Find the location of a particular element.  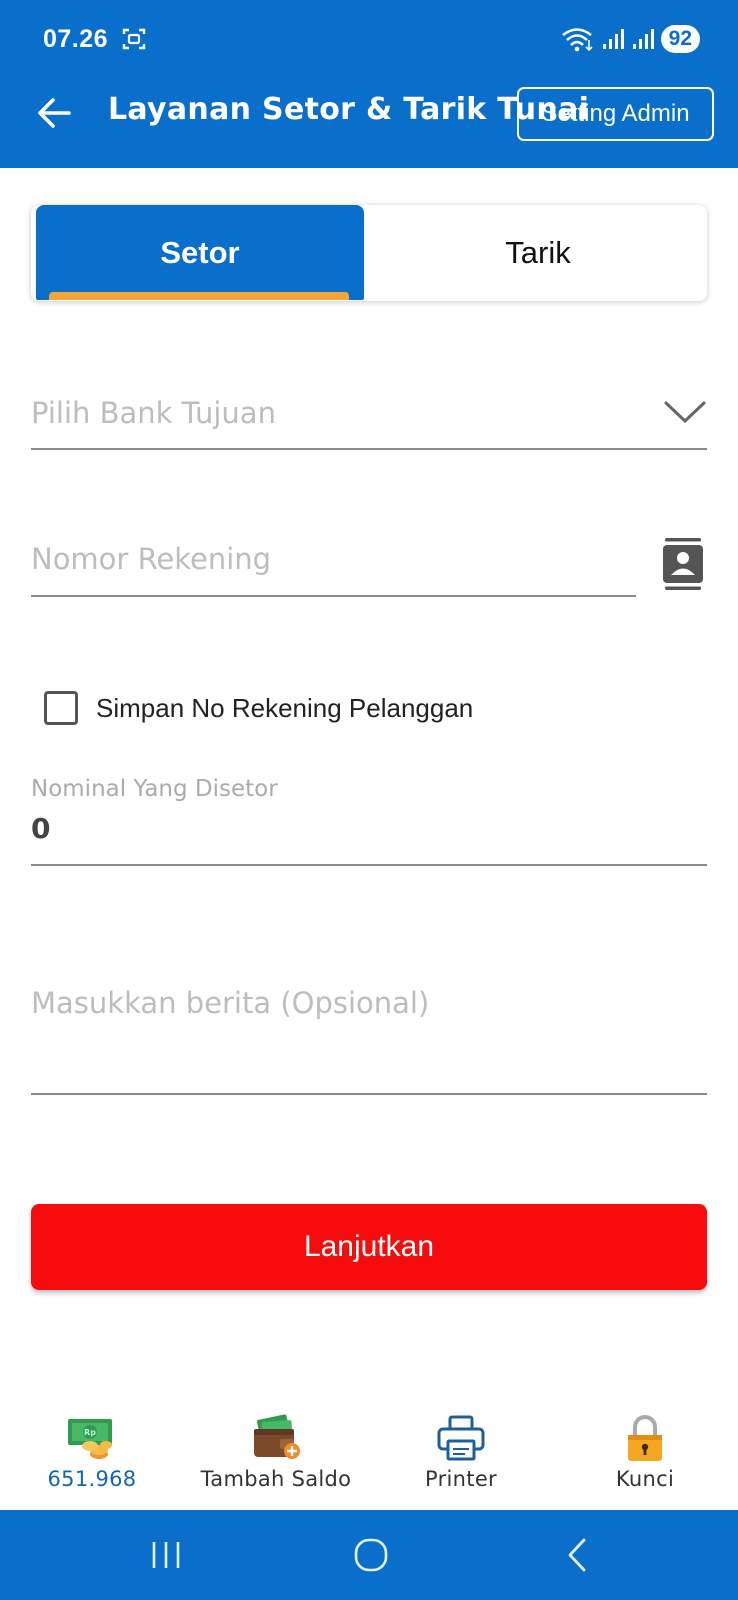

balance-amount: 651.968 is located at coordinates (92, 1479).